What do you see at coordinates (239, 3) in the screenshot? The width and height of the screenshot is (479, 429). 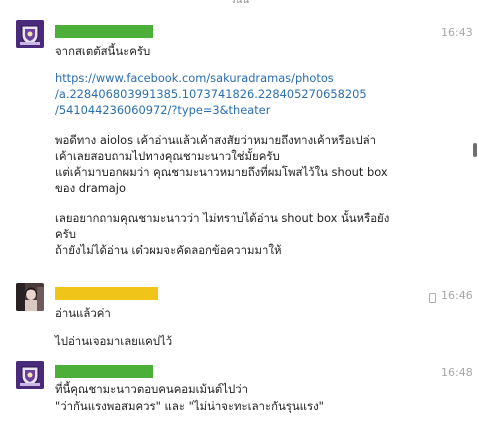 I see `previous-message-fragment: วนน` at bounding box center [239, 3].